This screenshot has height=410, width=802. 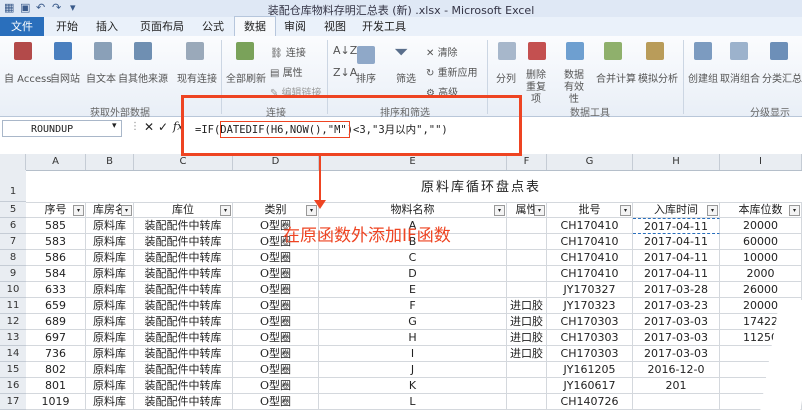 What do you see at coordinates (110, 210) in the screenshot?
I see `header-cell: 库房名 ▾` at bounding box center [110, 210].